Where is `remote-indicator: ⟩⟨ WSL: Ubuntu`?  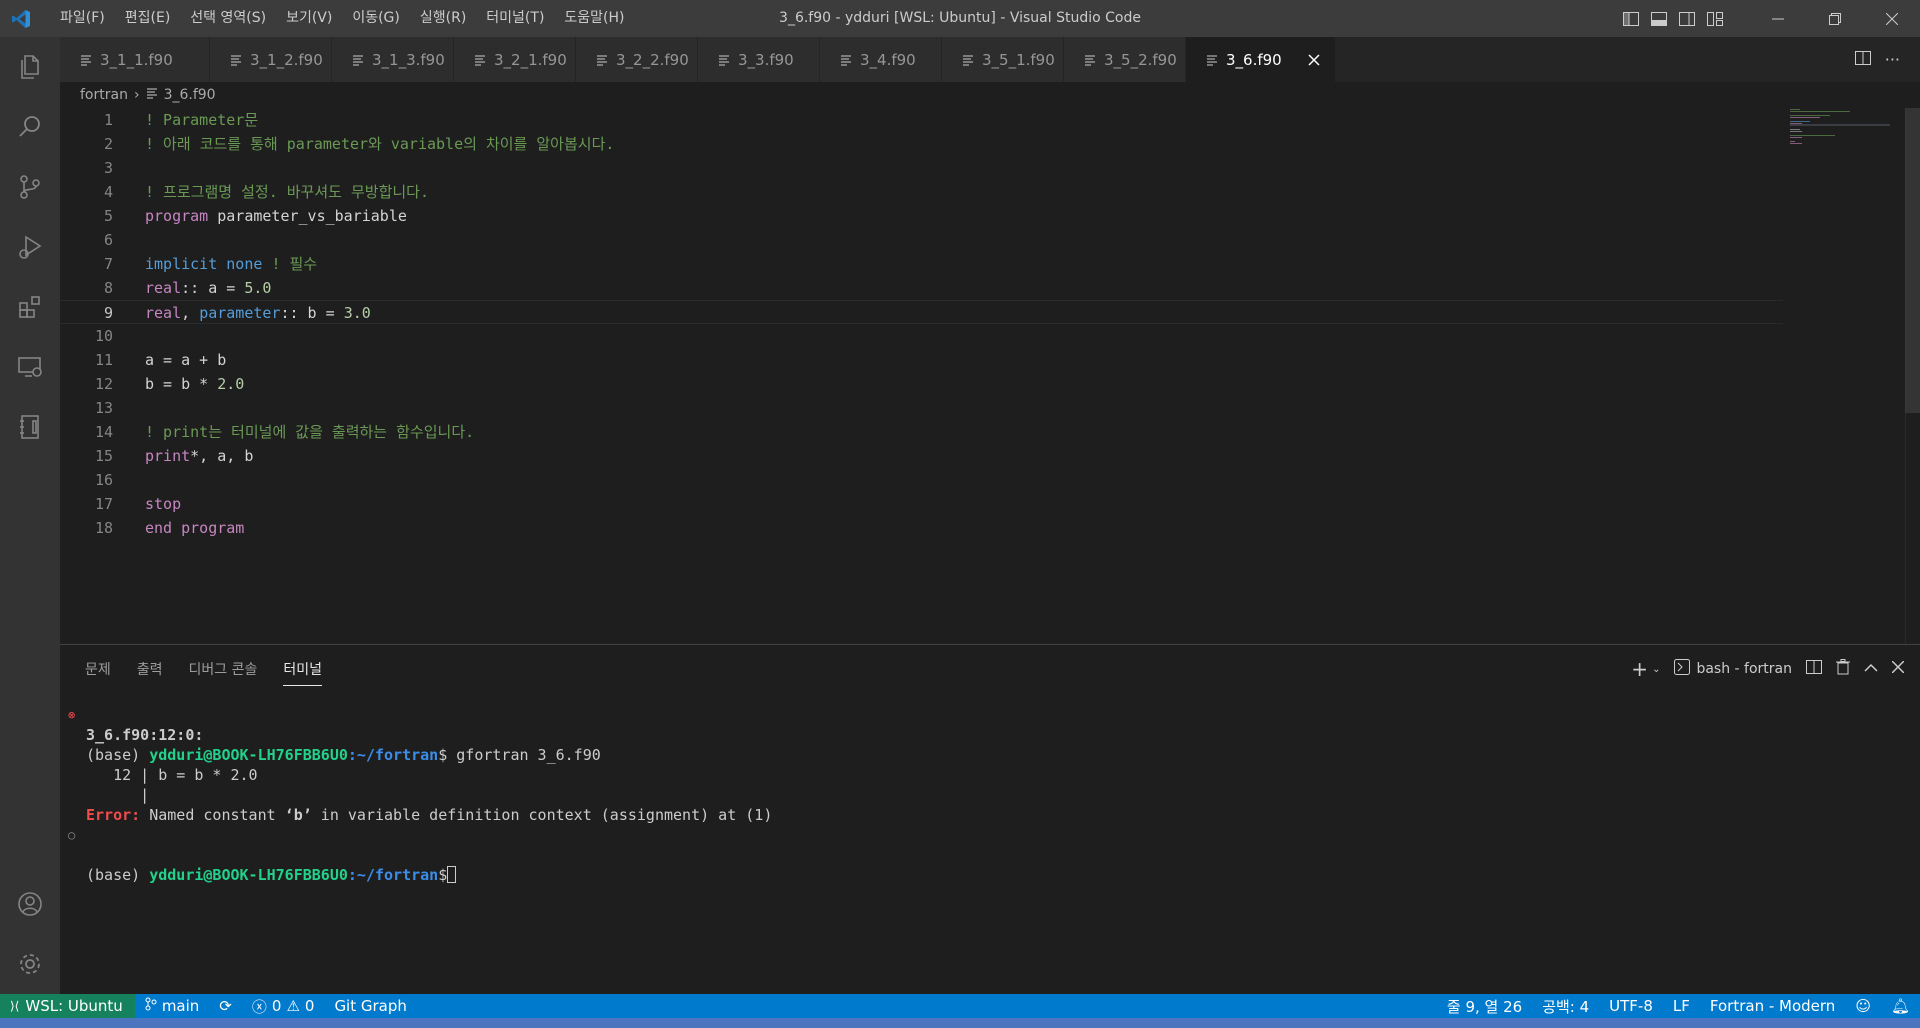 remote-indicator: ⟩⟨ WSL: Ubuntu is located at coordinates (67, 1006).